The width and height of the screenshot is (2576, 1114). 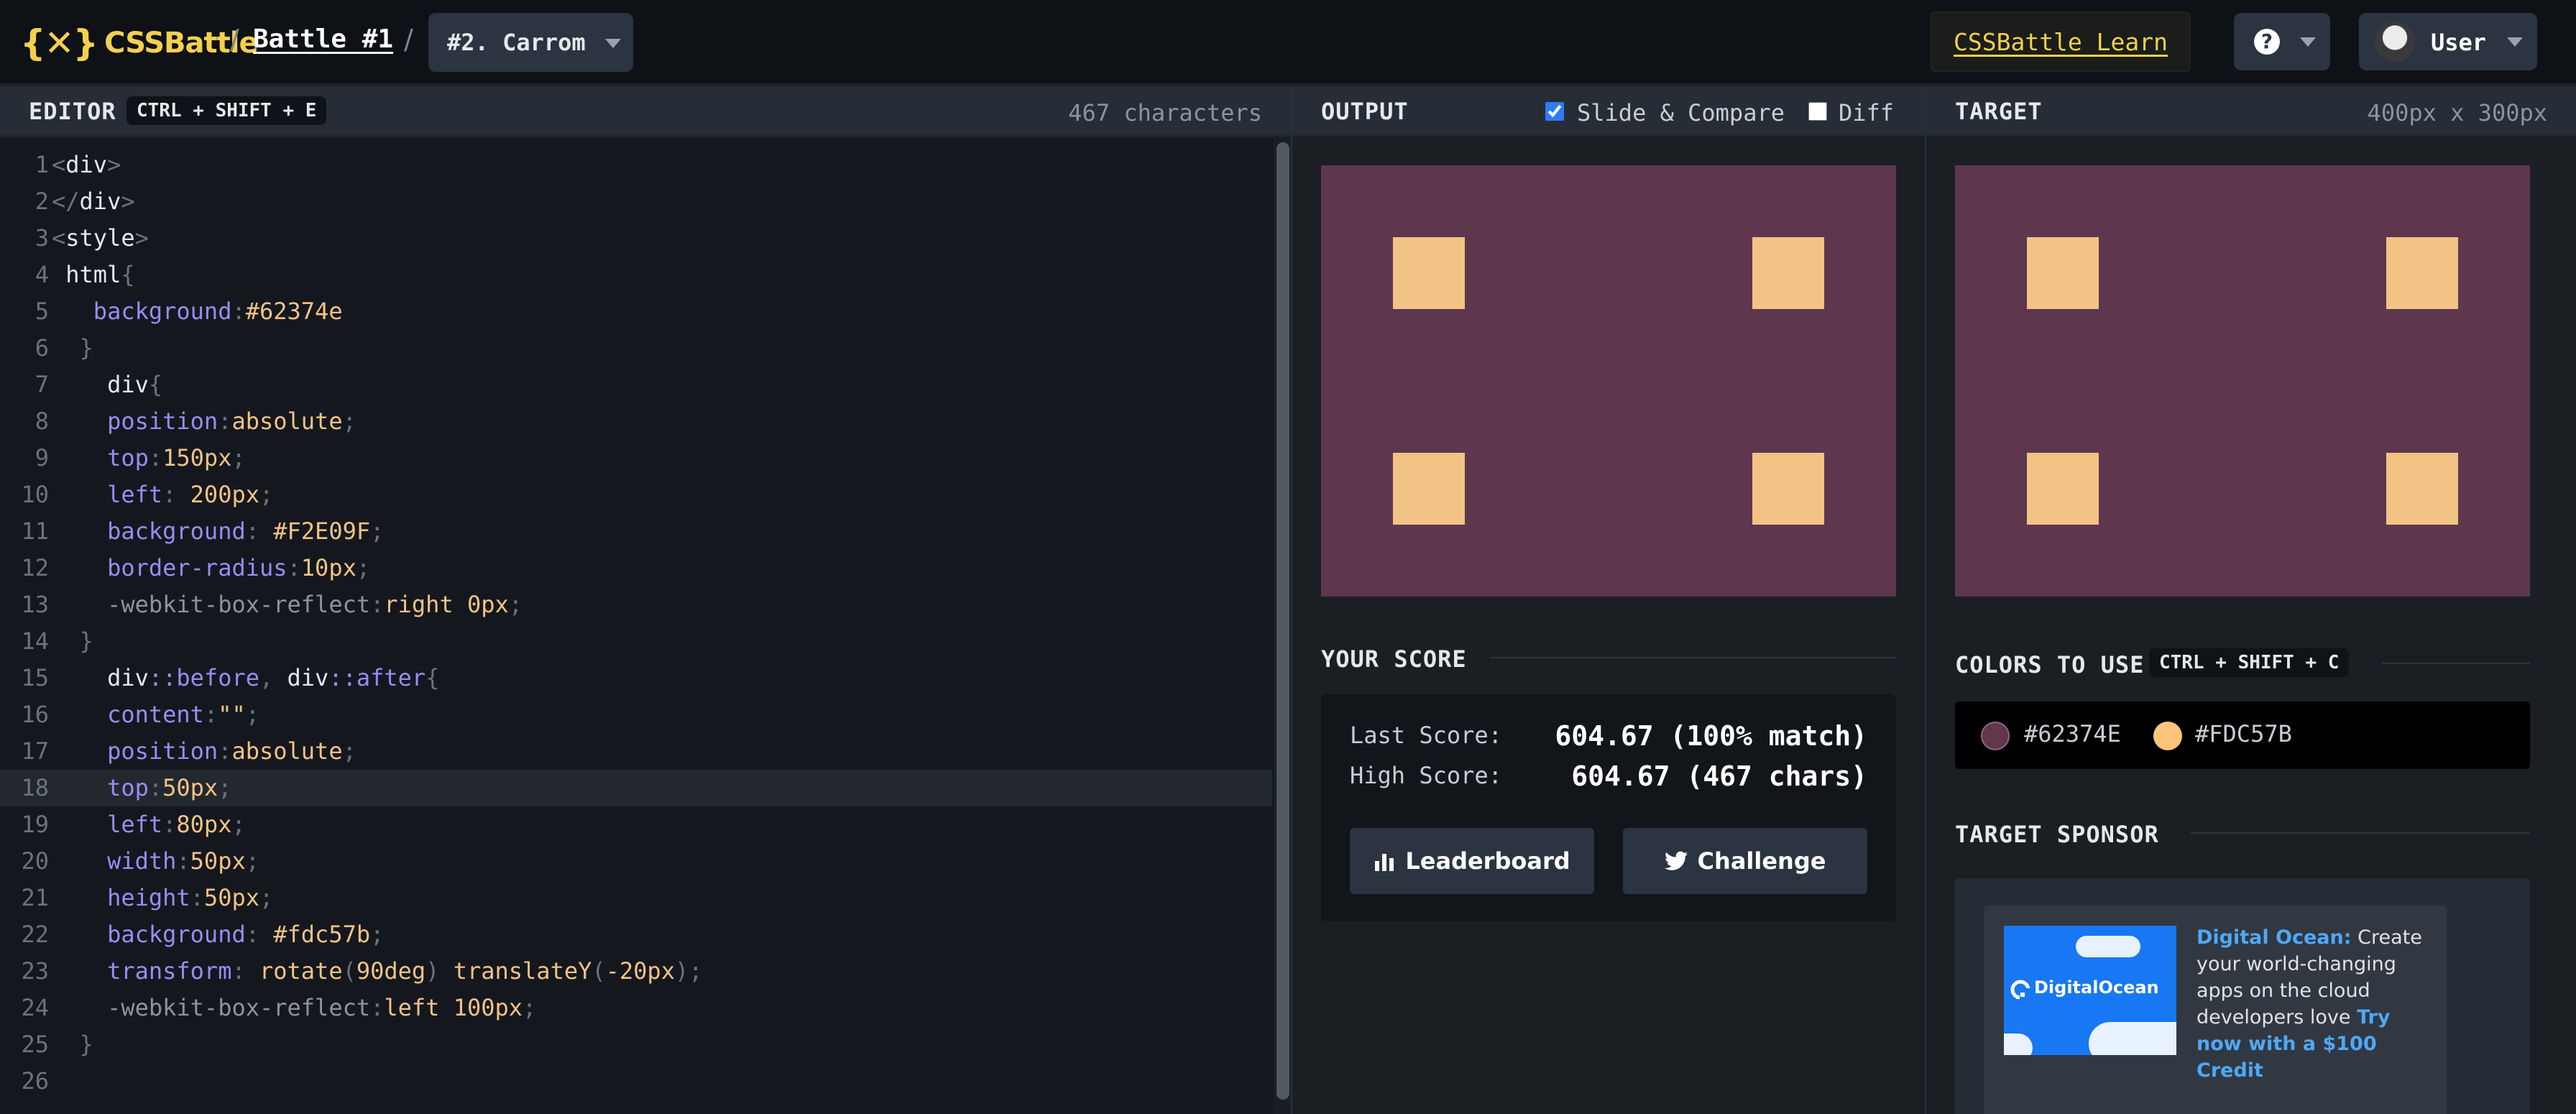 What do you see at coordinates (1282, 621) in the screenshot?
I see `editor-scrollbar-thumb` at bounding box center [1282, 621].